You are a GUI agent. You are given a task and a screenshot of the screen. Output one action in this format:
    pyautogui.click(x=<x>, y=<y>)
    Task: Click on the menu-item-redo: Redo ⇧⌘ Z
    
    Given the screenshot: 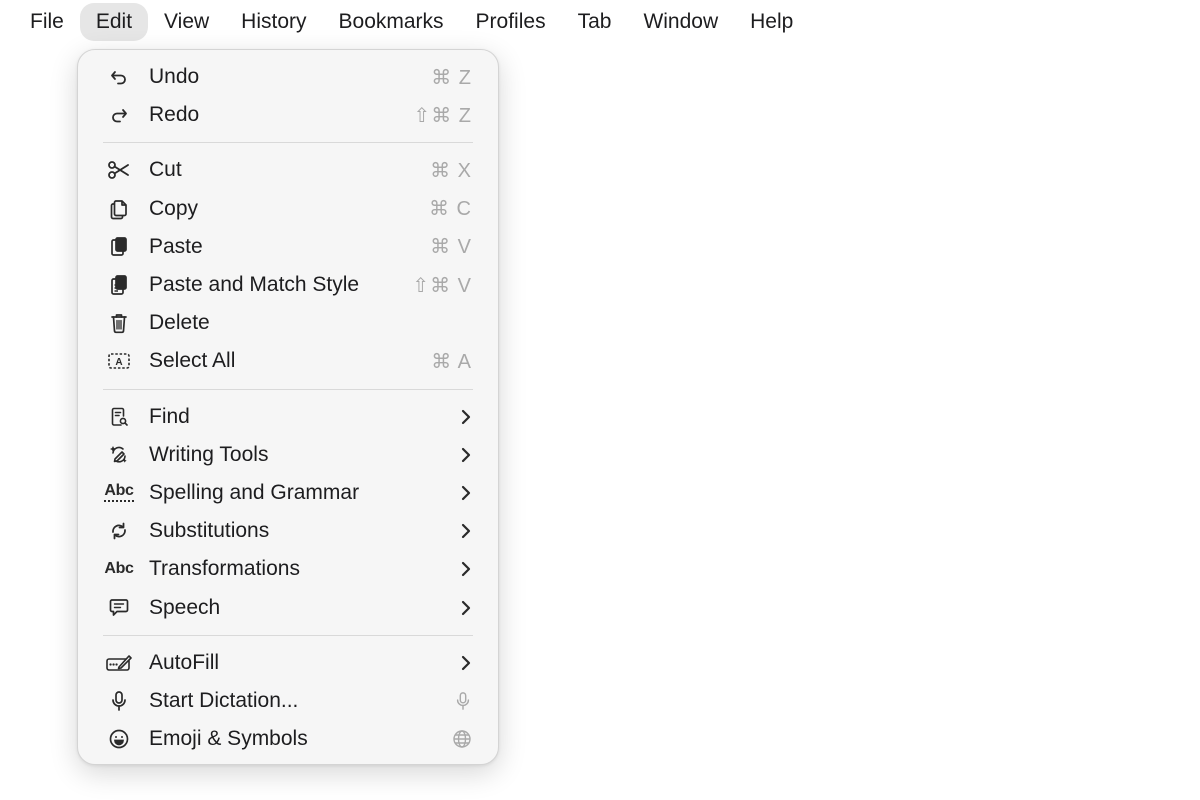 What is the action you would take?
    pyautogui.click(x=288, y=115)
    